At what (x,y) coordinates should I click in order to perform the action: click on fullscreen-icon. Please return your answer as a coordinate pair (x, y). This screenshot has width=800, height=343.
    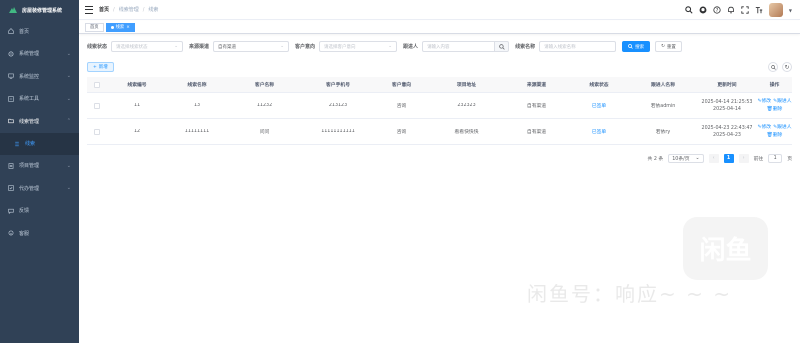
    Looking at the image, I should click on (745, 10).